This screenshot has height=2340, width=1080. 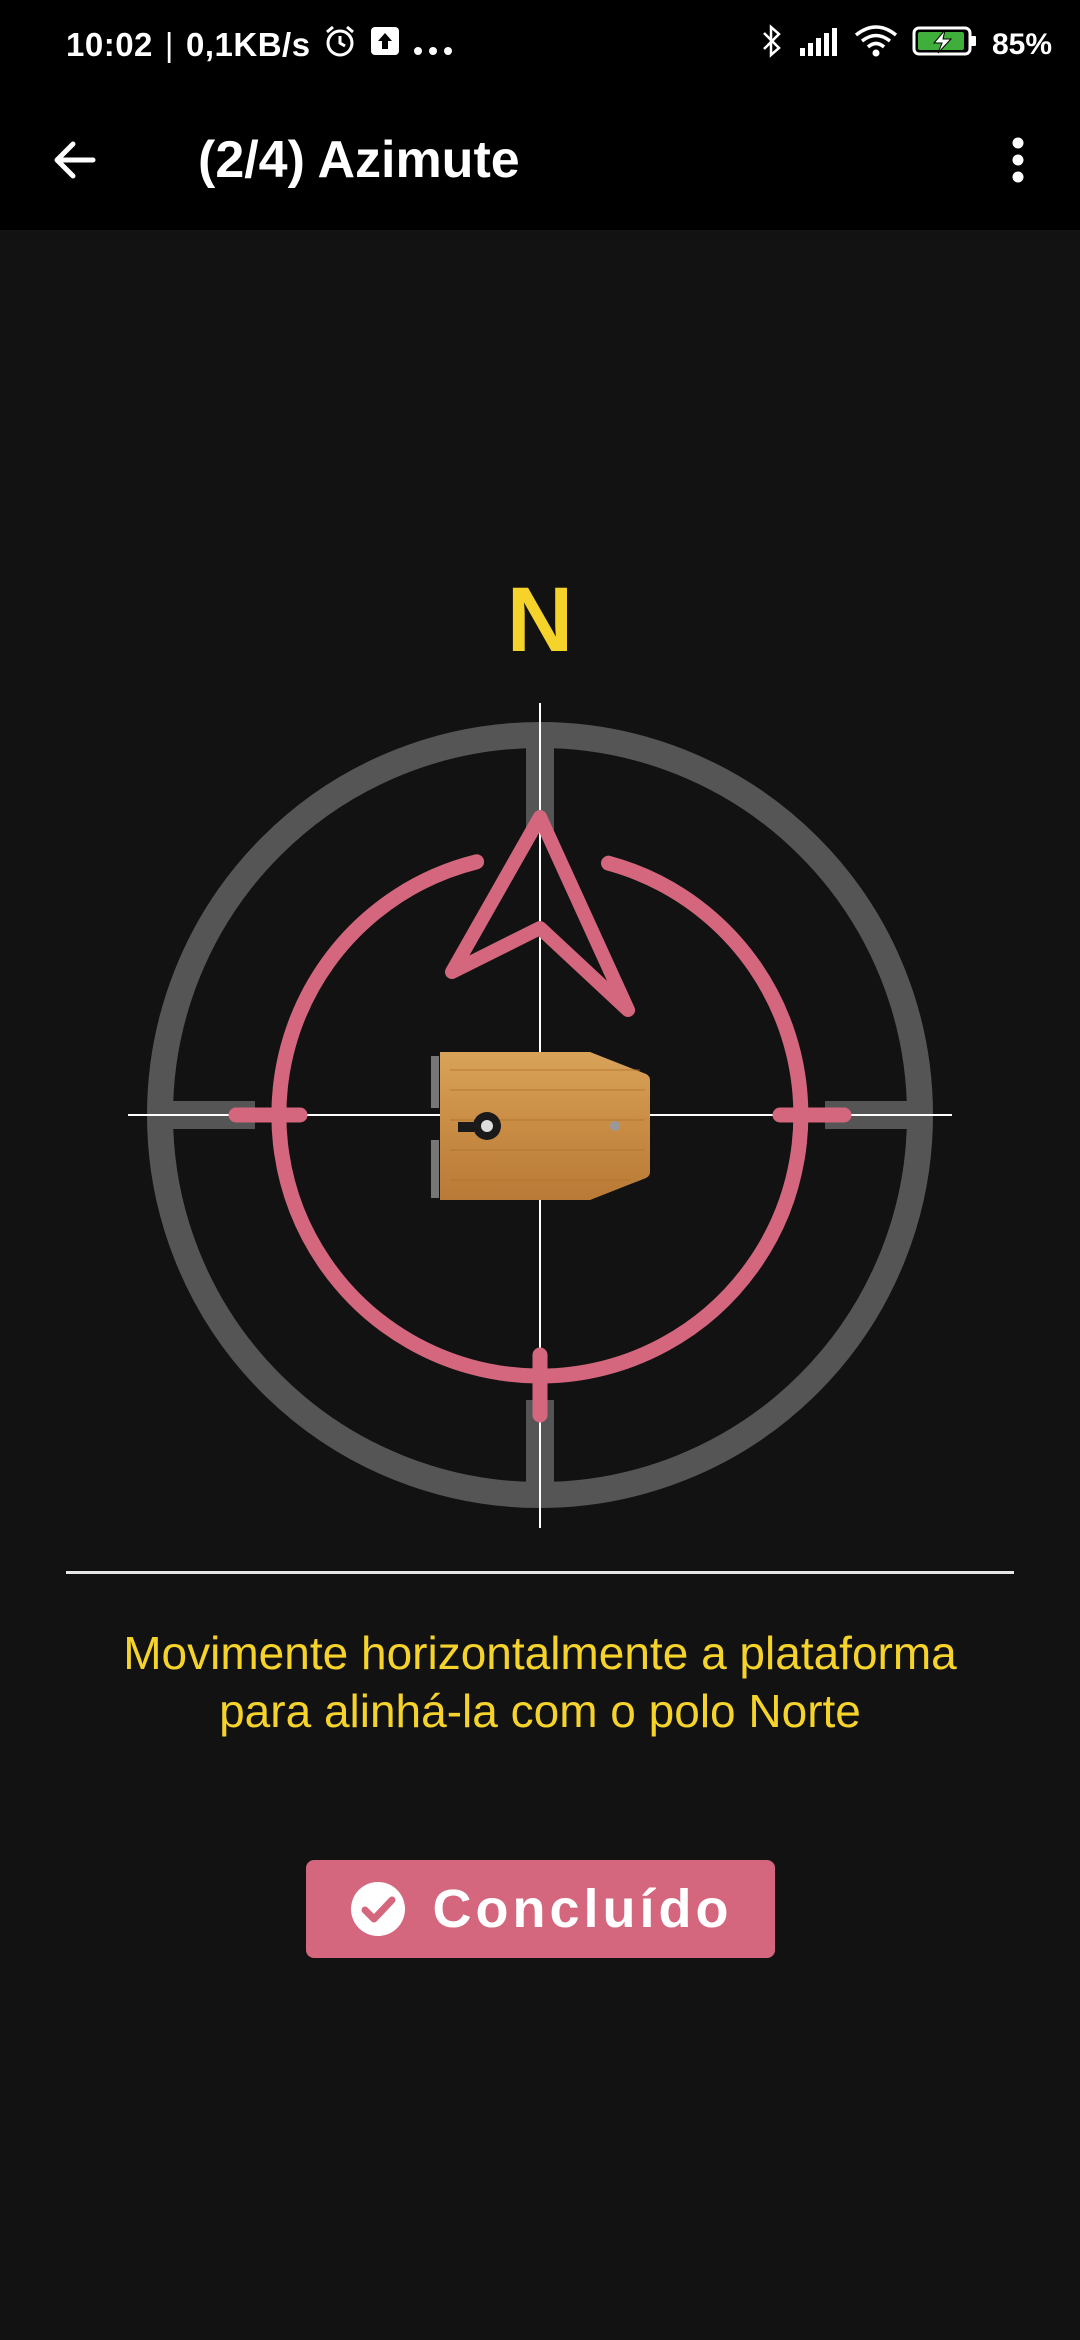 I want to click on status-bar: 10:02 | 0,1KB/s 85%, so click(x=540, y=45).